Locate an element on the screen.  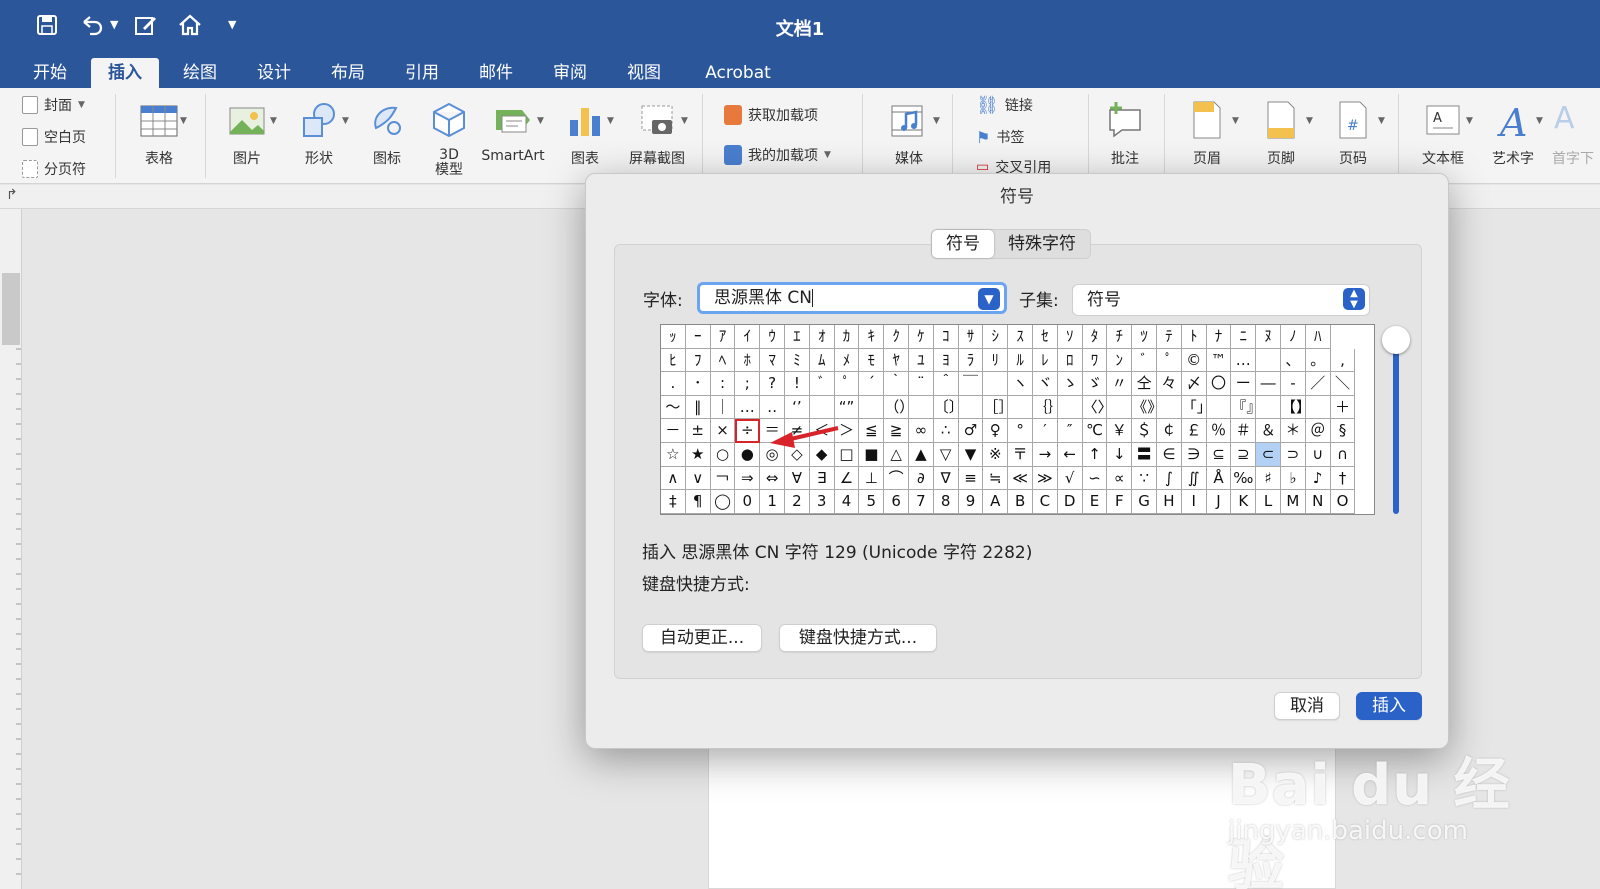
header-button: 页眉 is located at coordinates (1207, 131).